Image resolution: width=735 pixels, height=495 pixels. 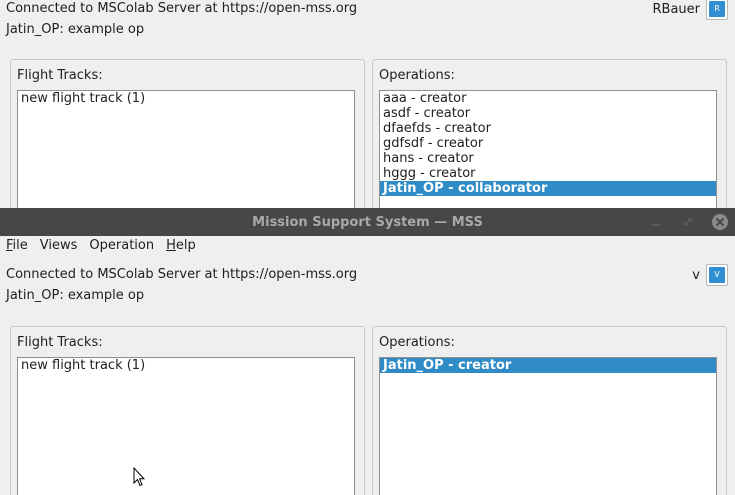 I want to click on user-area: RBauer R, so click(x=690, y=10).